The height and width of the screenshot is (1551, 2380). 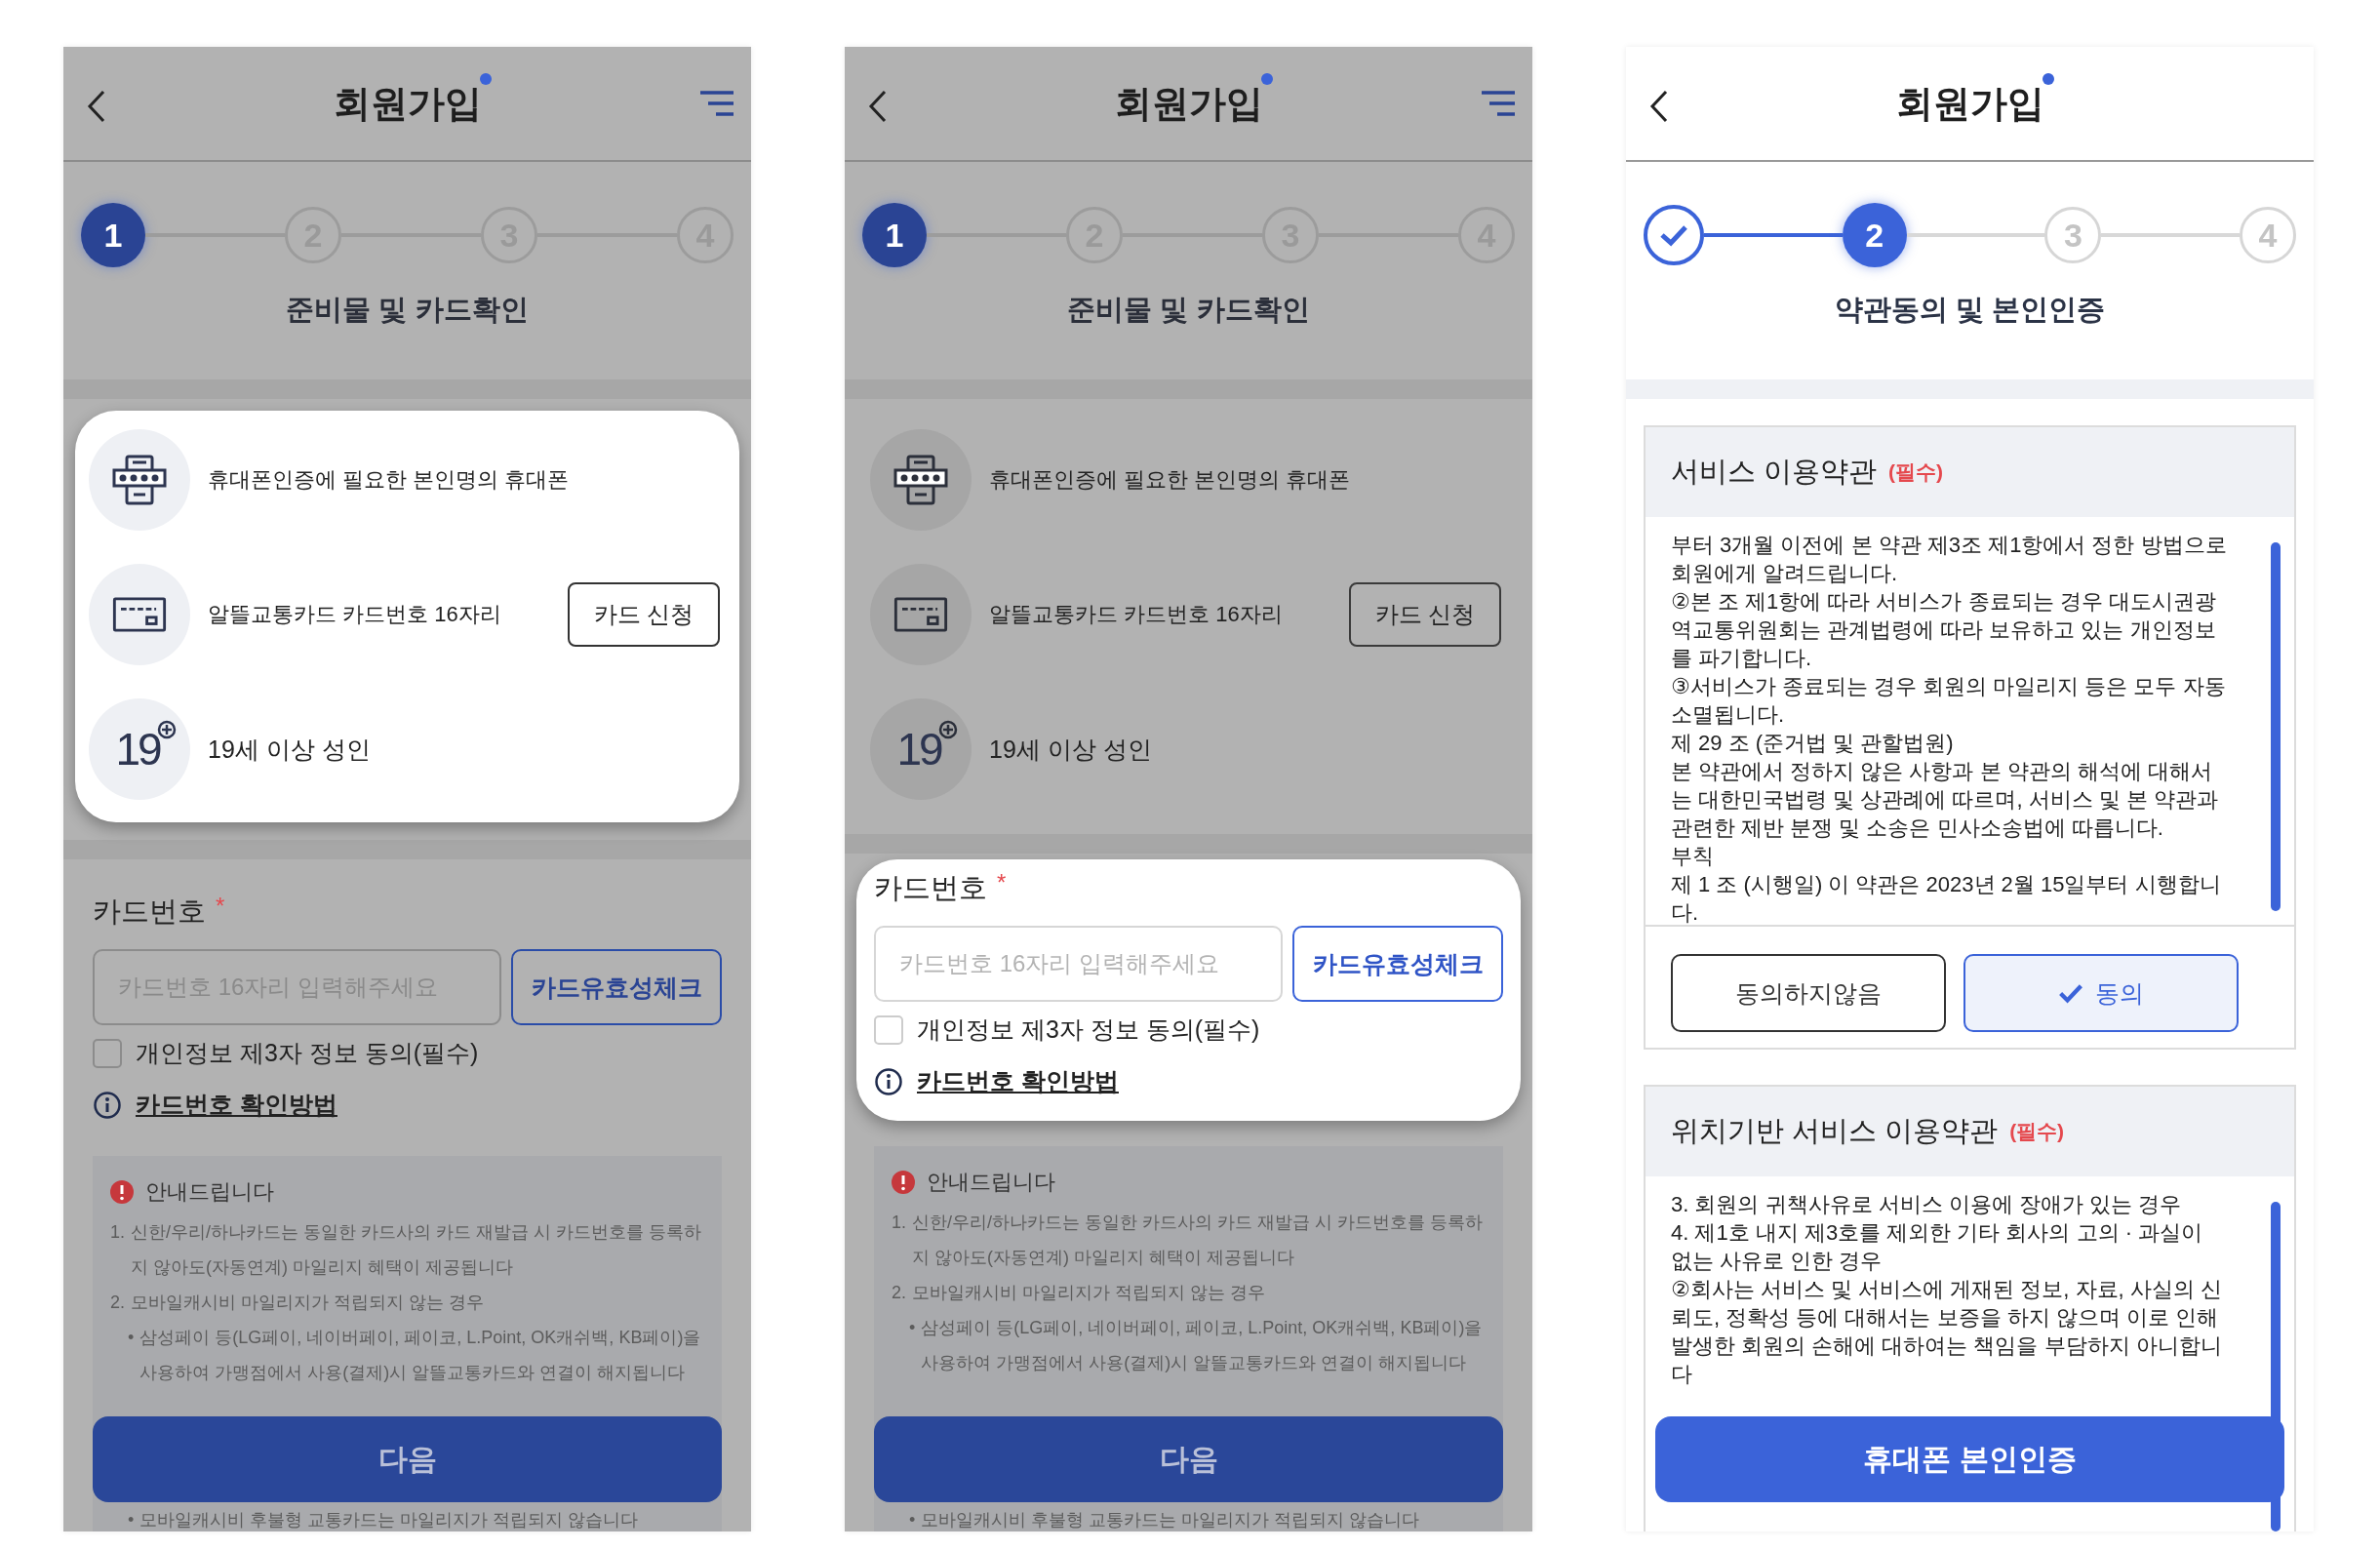 I want to click on agree-button: 동의, so click(x=2101, y=993).